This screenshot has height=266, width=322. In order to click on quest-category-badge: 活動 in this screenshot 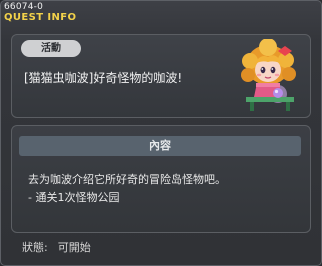, I will do `click(51, 48)`.